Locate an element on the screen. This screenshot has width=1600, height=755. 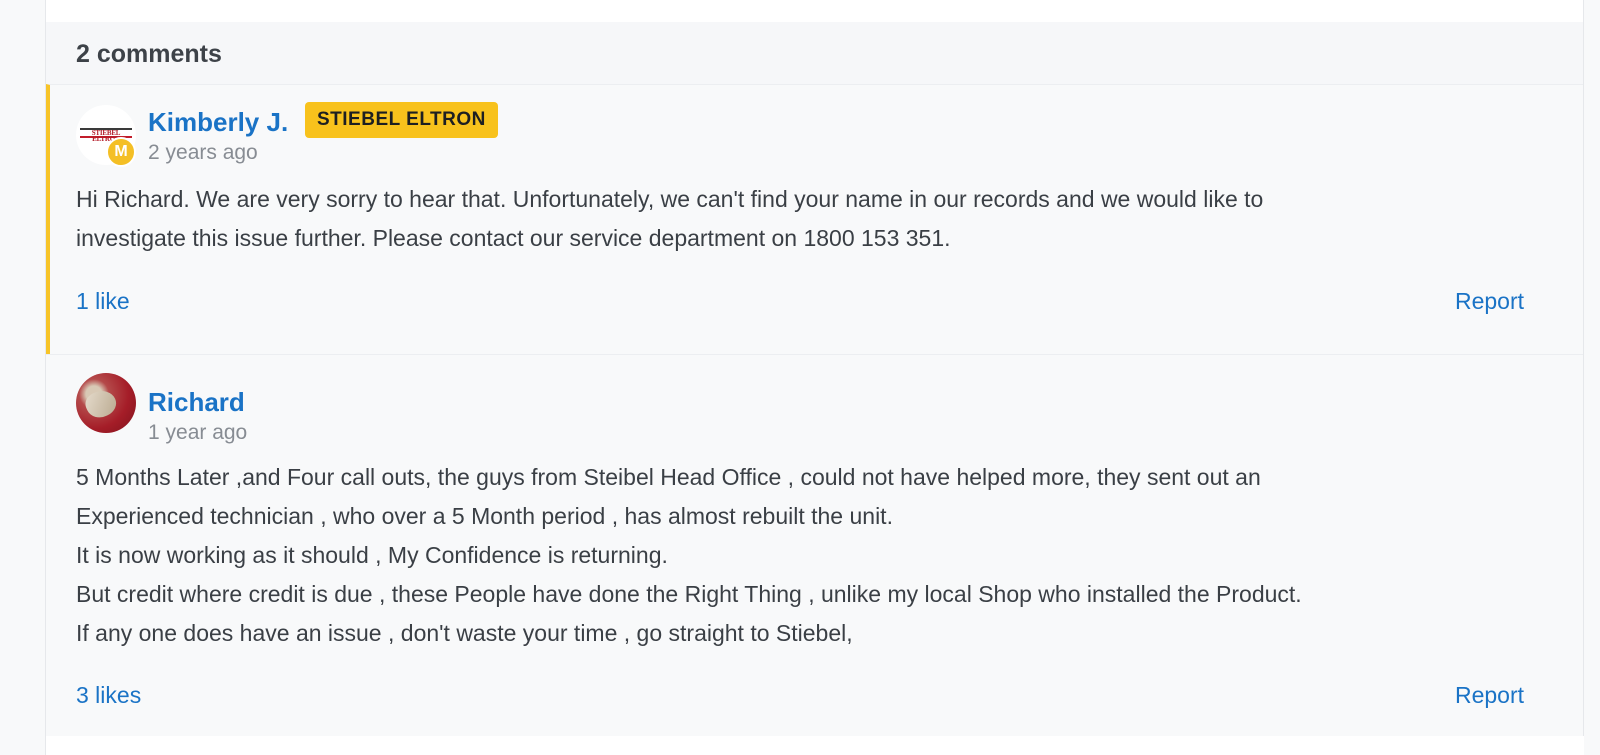
avatar: STIEBEL ELTRON M is located at coordinates (106, 136).